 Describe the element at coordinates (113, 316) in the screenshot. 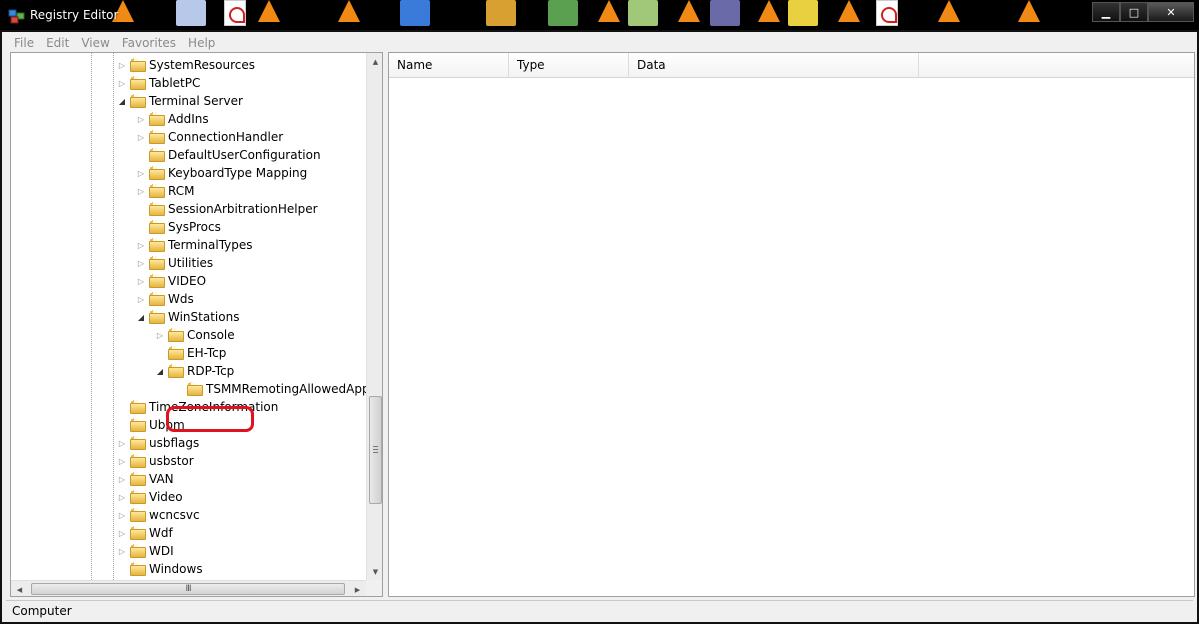

I see `tree-guide-line` at that location.